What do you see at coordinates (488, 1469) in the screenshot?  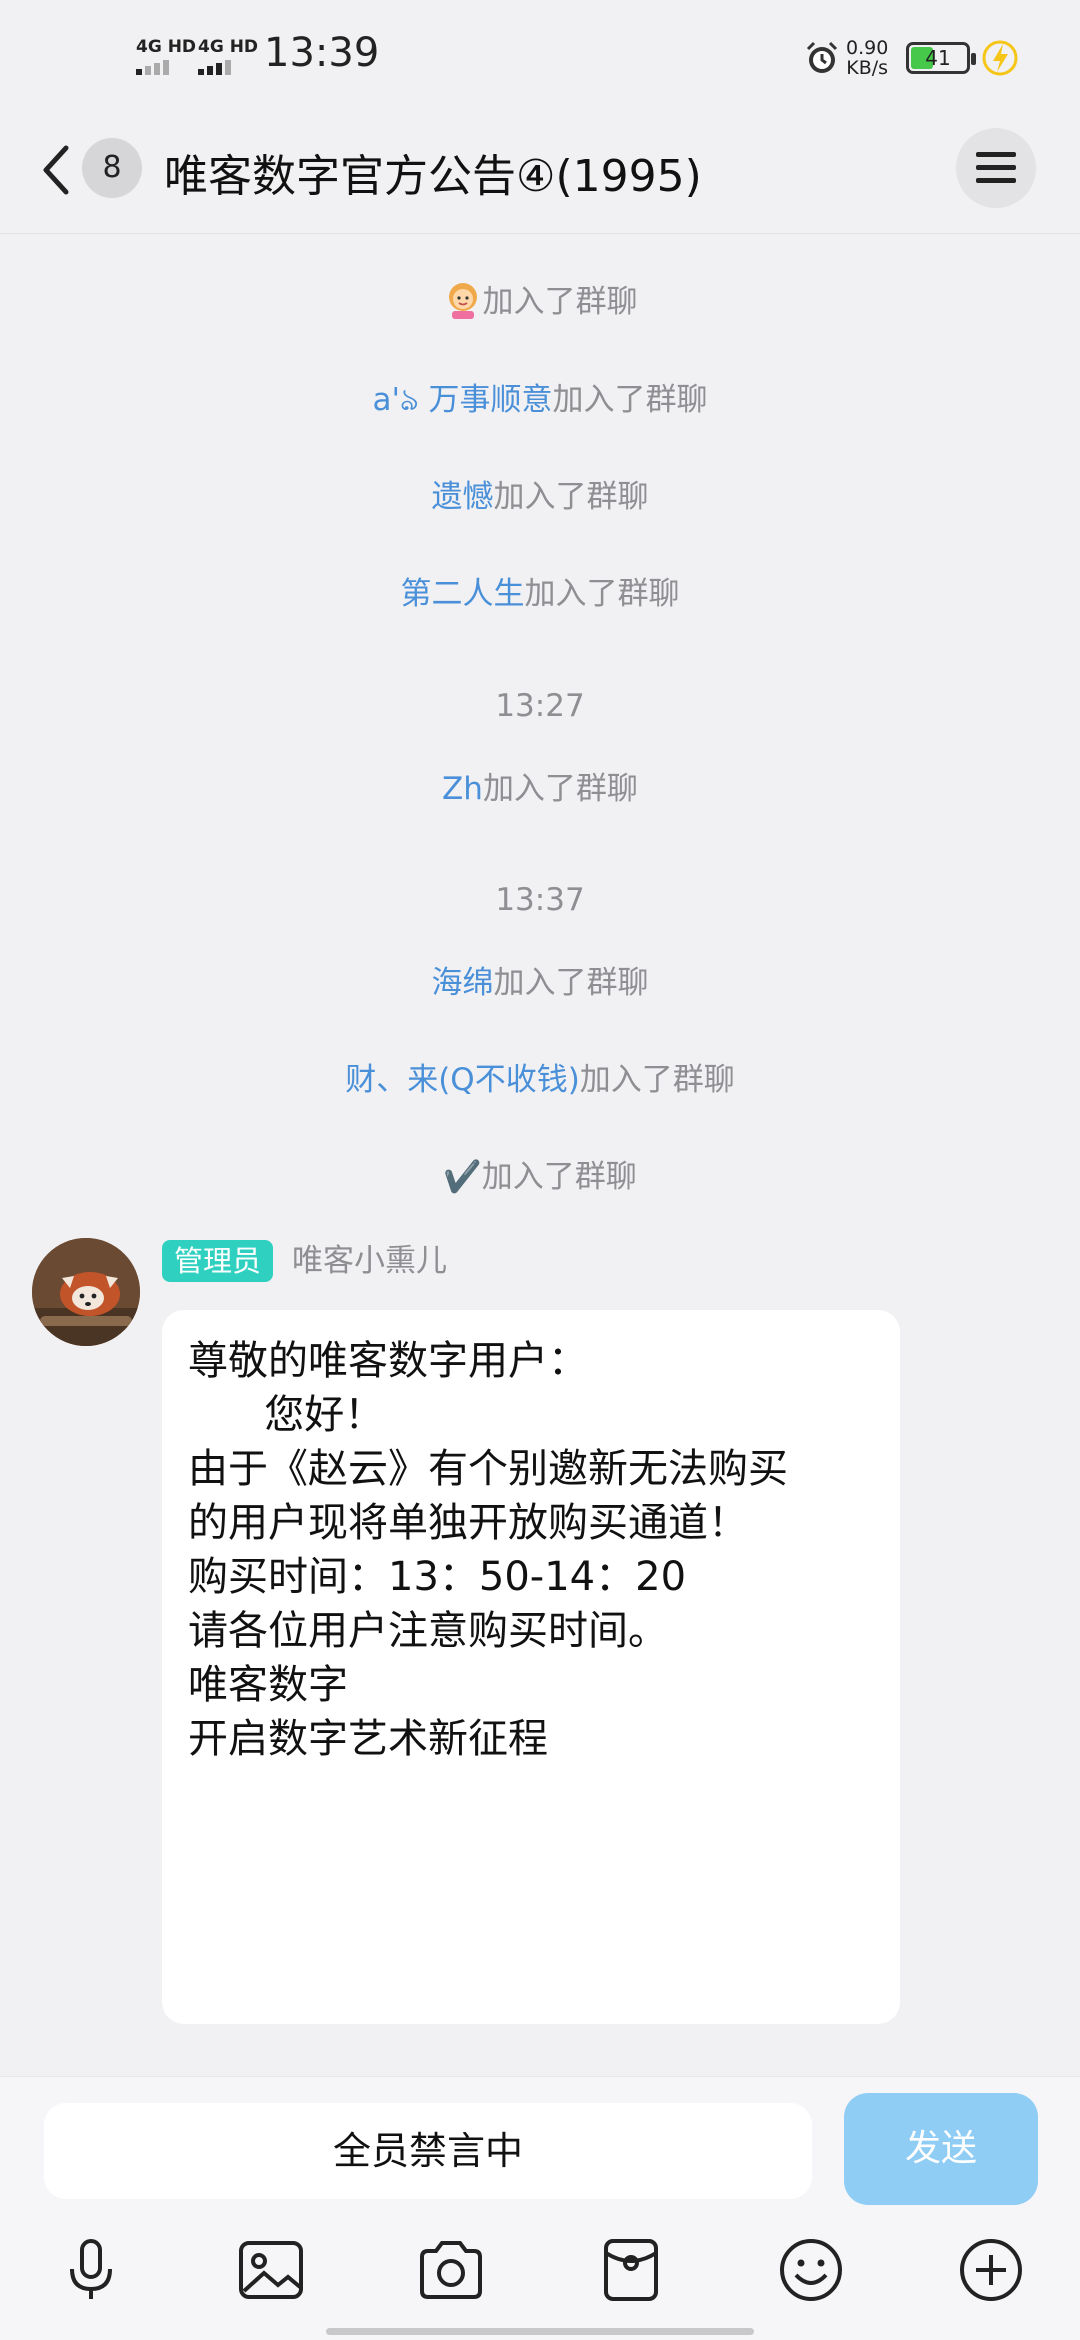 I see `message-line: 由于《赵云》有个别邀新无法购买` at bounding box center [488, 1469].